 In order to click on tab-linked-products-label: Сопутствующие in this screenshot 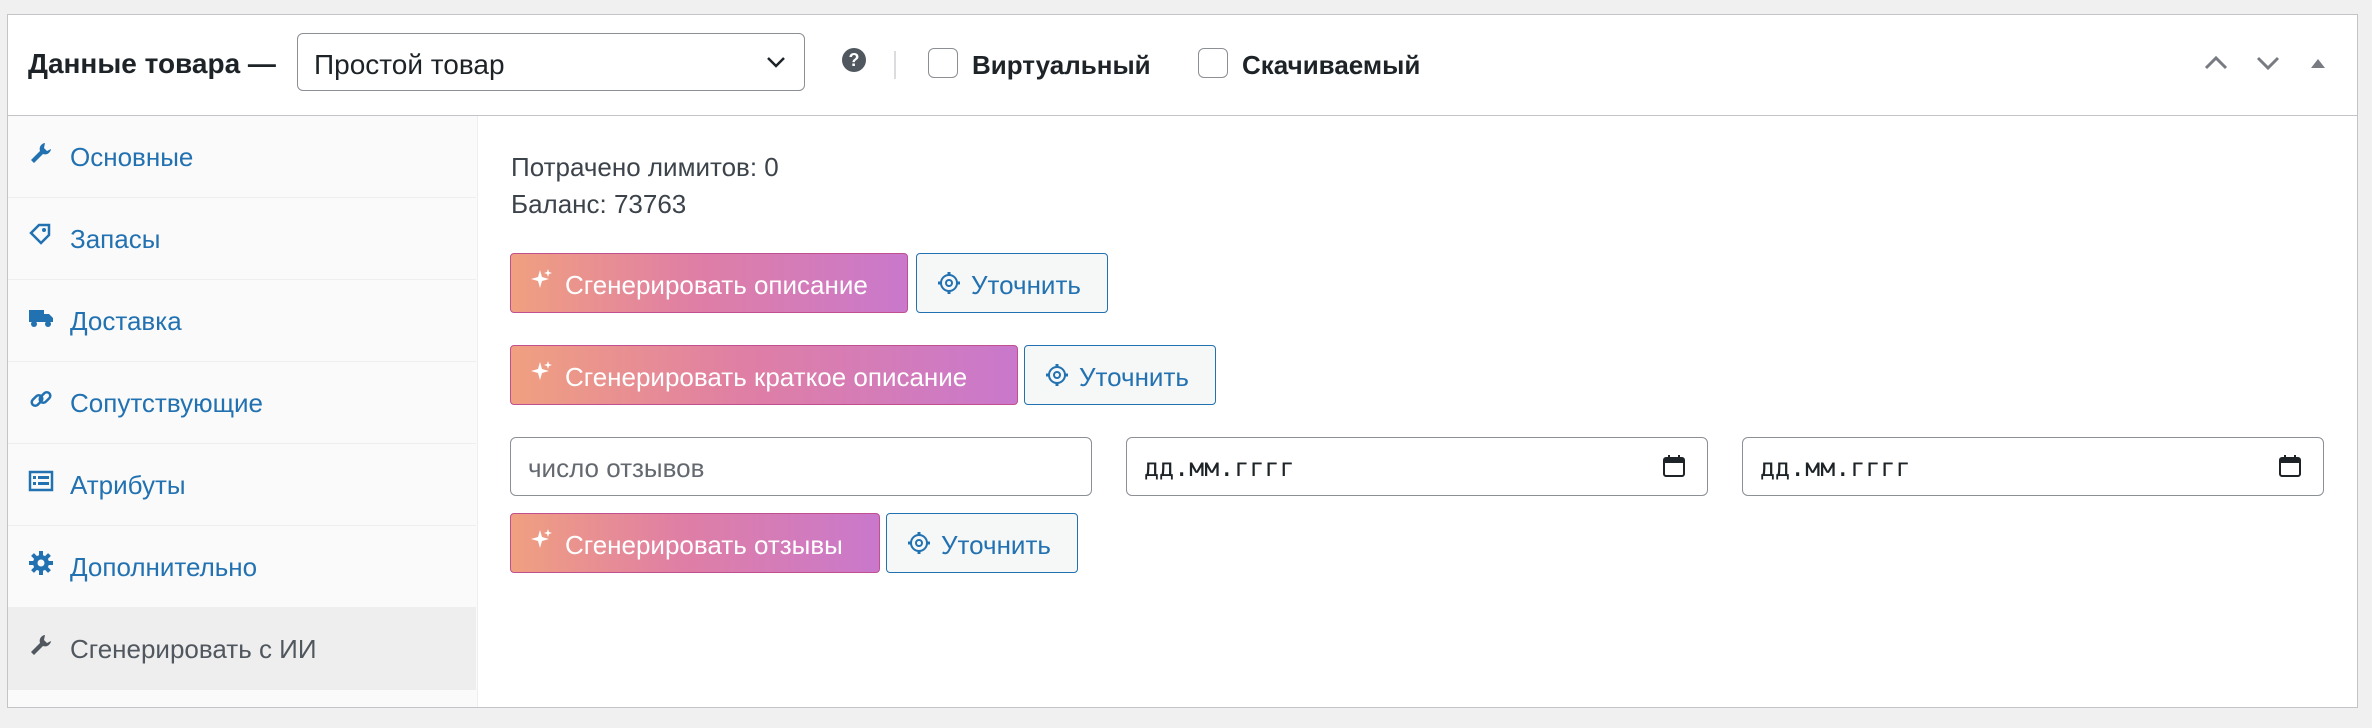, I will do `click(166, 403)`.